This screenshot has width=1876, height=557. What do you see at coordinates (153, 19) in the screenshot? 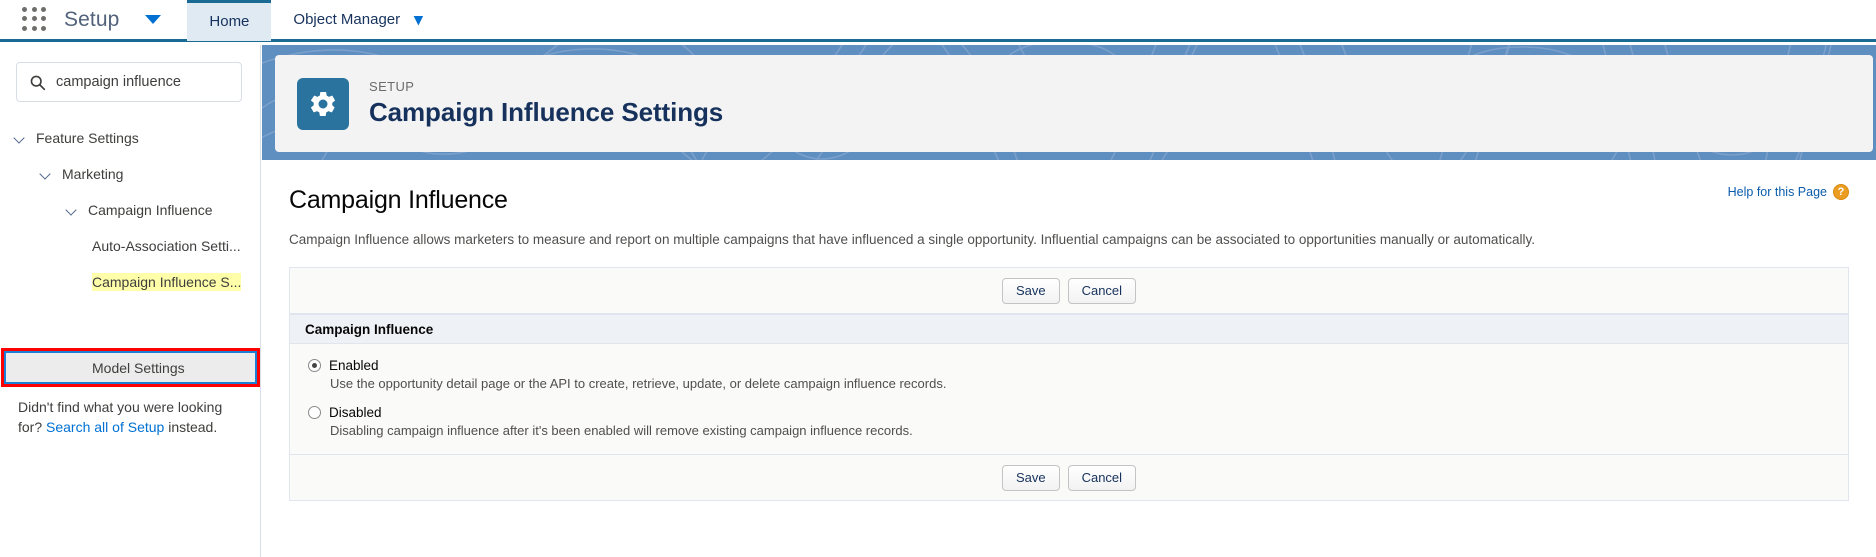
I see `caret-down-icon` at bounding box center [153, 19].